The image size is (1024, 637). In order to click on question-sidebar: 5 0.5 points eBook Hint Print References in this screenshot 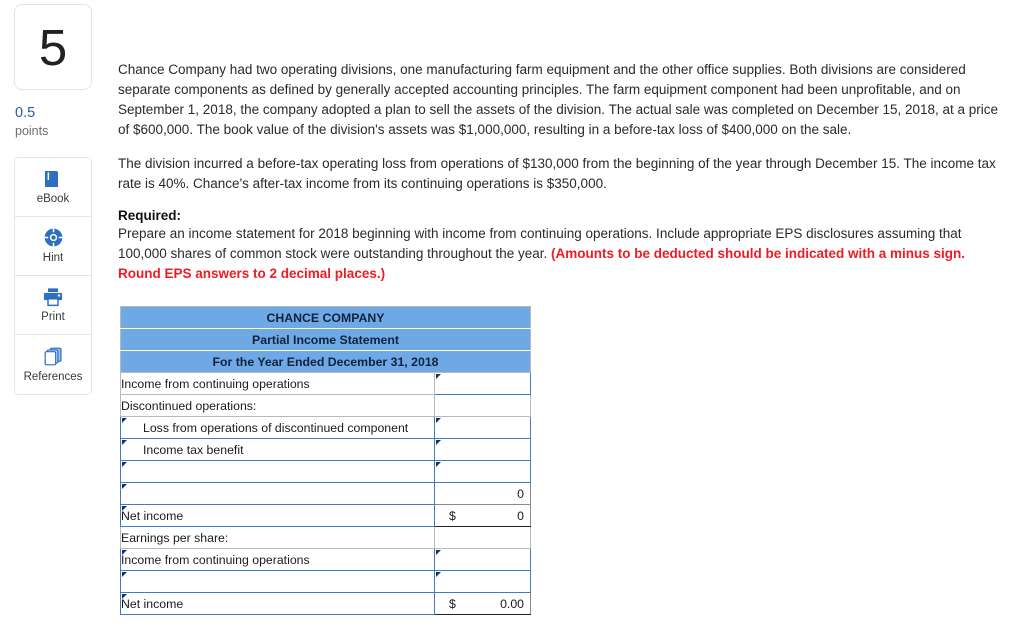, I will do `click(54, 199)`.